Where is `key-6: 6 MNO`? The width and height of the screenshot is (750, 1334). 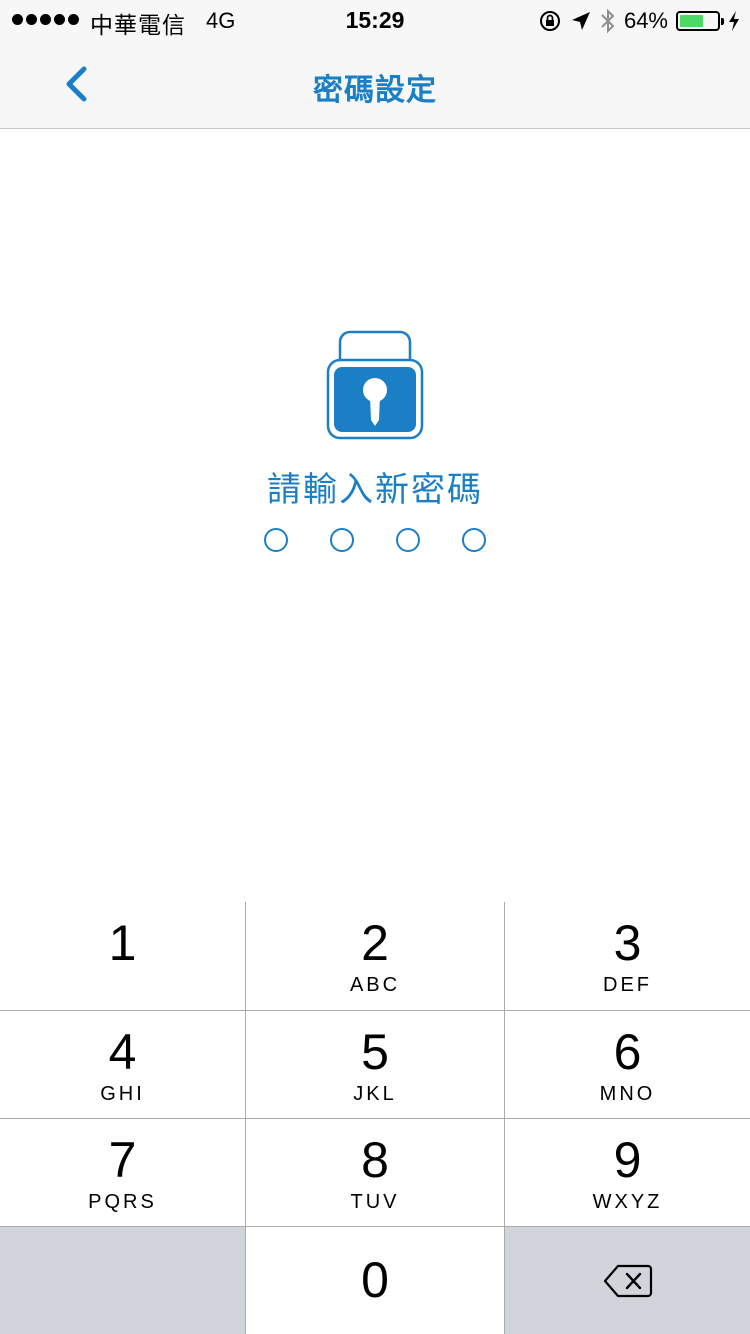
key-6: 6 MNO is located at coordinates (627, 1065).